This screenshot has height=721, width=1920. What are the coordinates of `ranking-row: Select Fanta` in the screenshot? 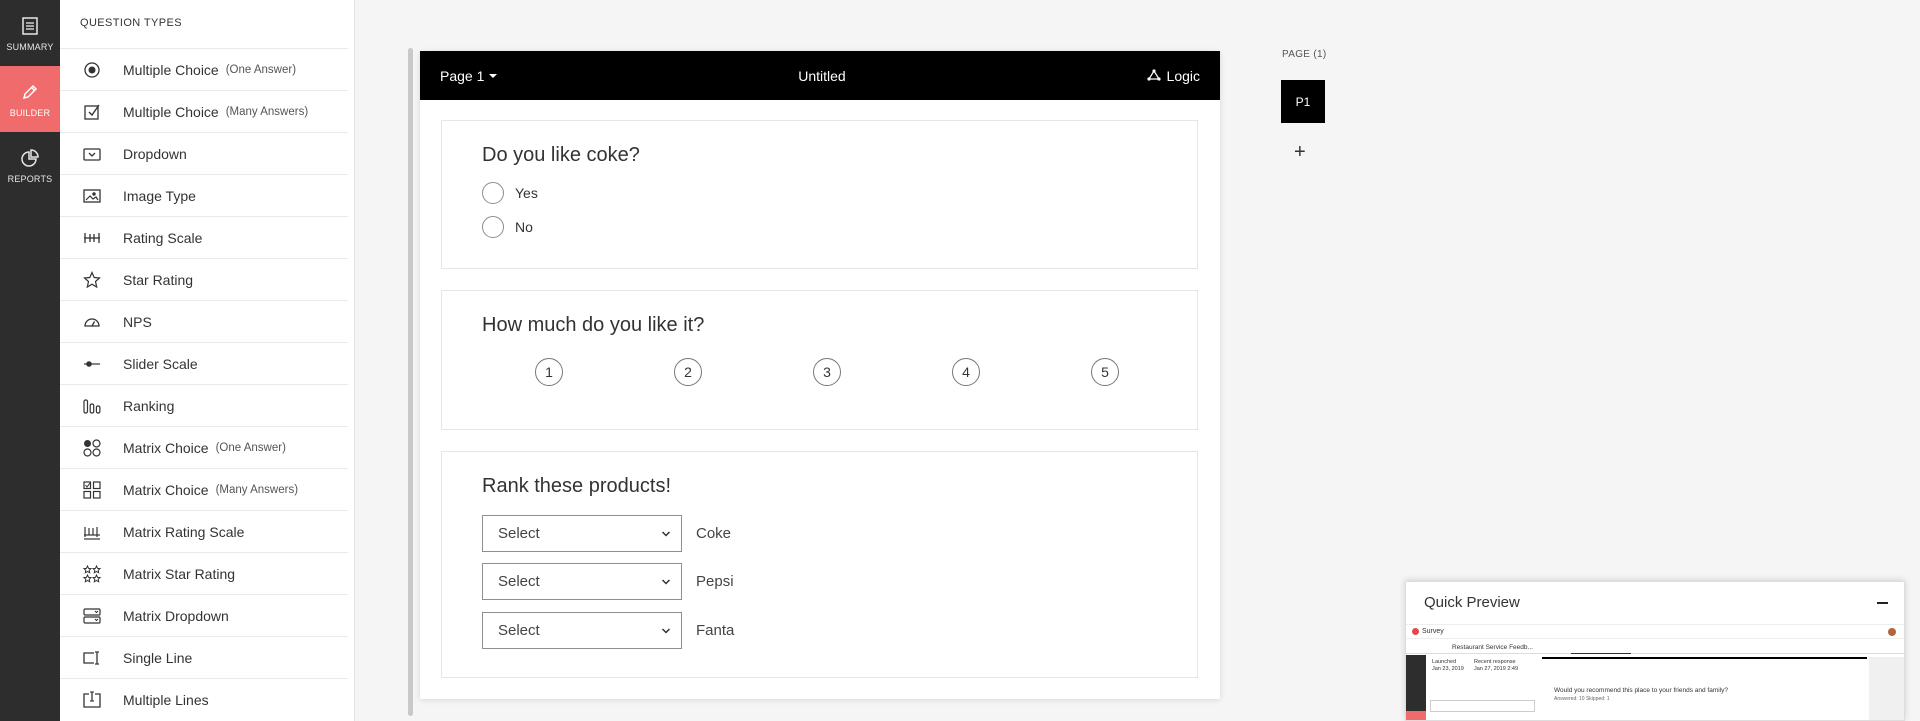 It's located at (608, 630).